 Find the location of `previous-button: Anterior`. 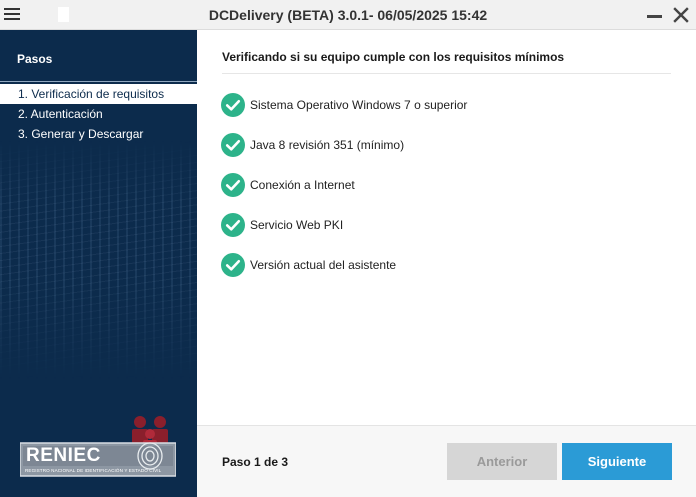

previous-button: Anterior is located at coordinates (502, 461).